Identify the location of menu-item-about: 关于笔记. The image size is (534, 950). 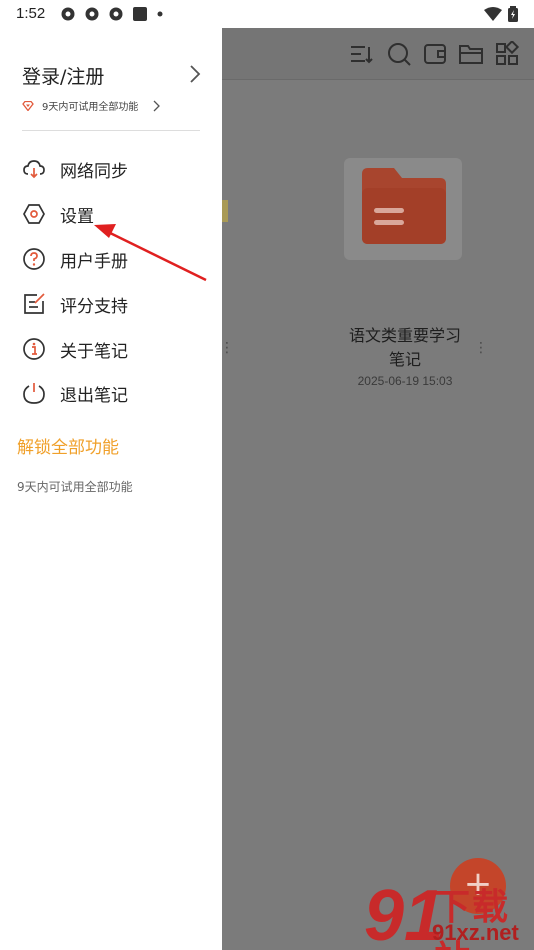
(75, 349).